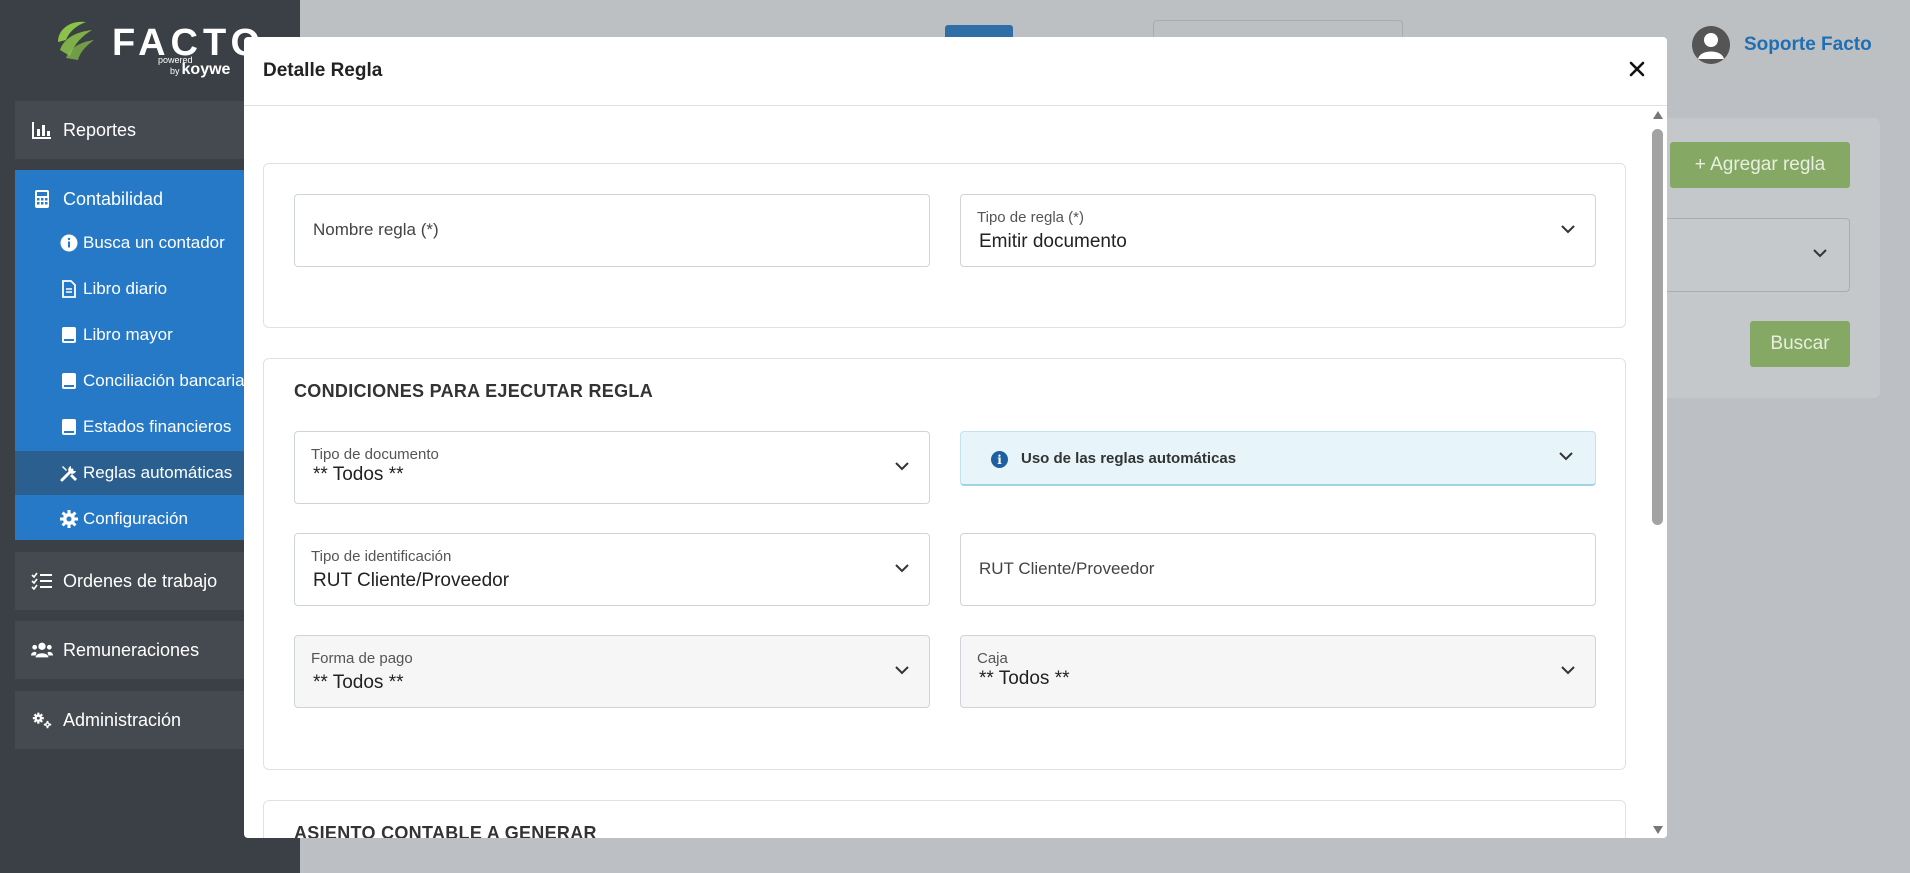 The image size is (1910, 873). What do you see at coordinates (1750, 255) in the screenshot?
I see `filter-select` at bounding box center [1750, 255].